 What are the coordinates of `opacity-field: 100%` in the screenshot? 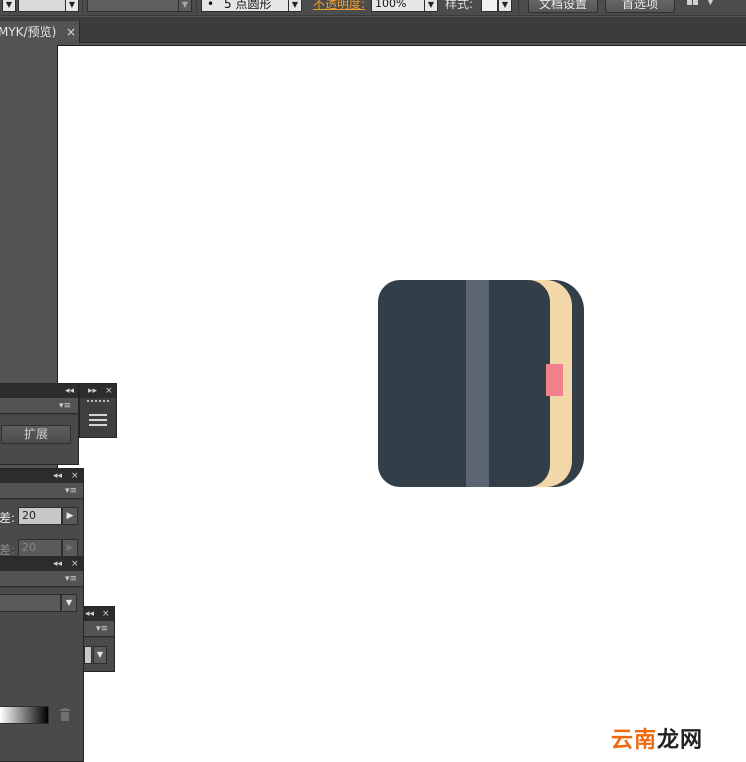 It's located at (398, 6).